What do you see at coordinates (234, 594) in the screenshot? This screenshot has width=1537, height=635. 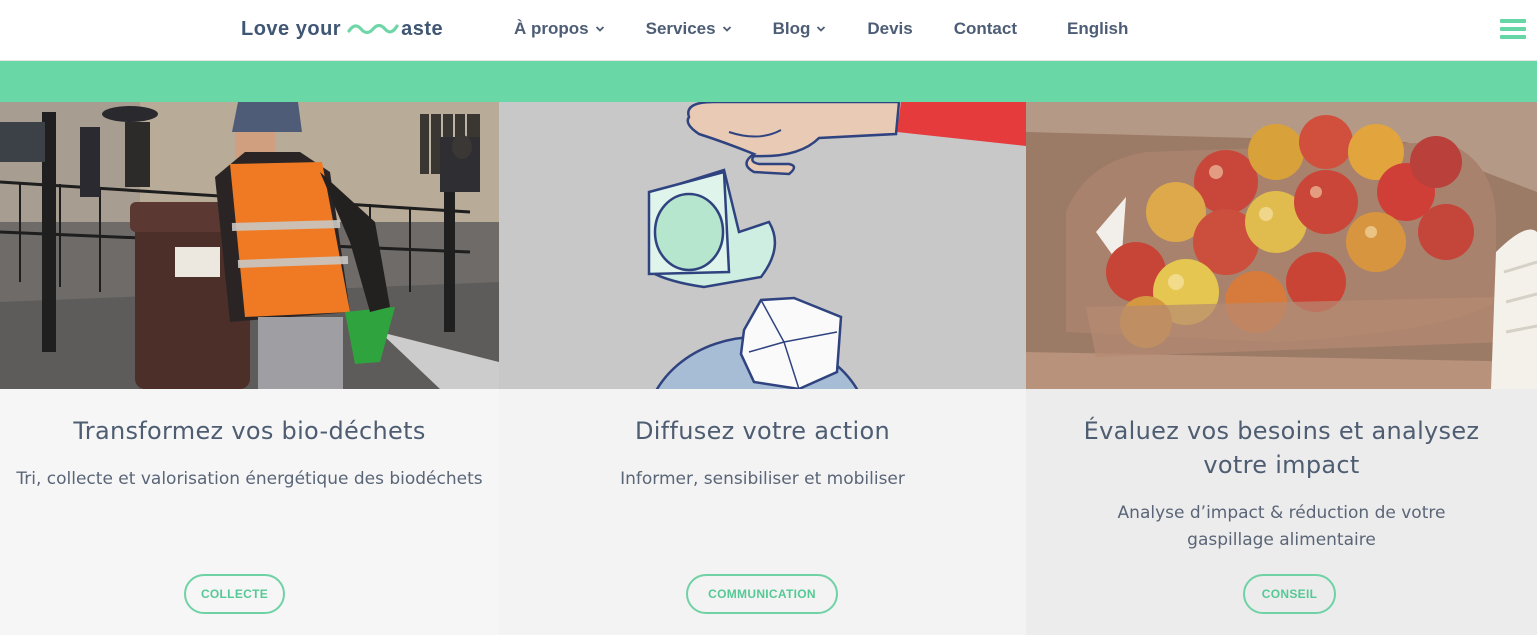 I see `collecte-button: COLLECTE` at bounding box center [234, 594].